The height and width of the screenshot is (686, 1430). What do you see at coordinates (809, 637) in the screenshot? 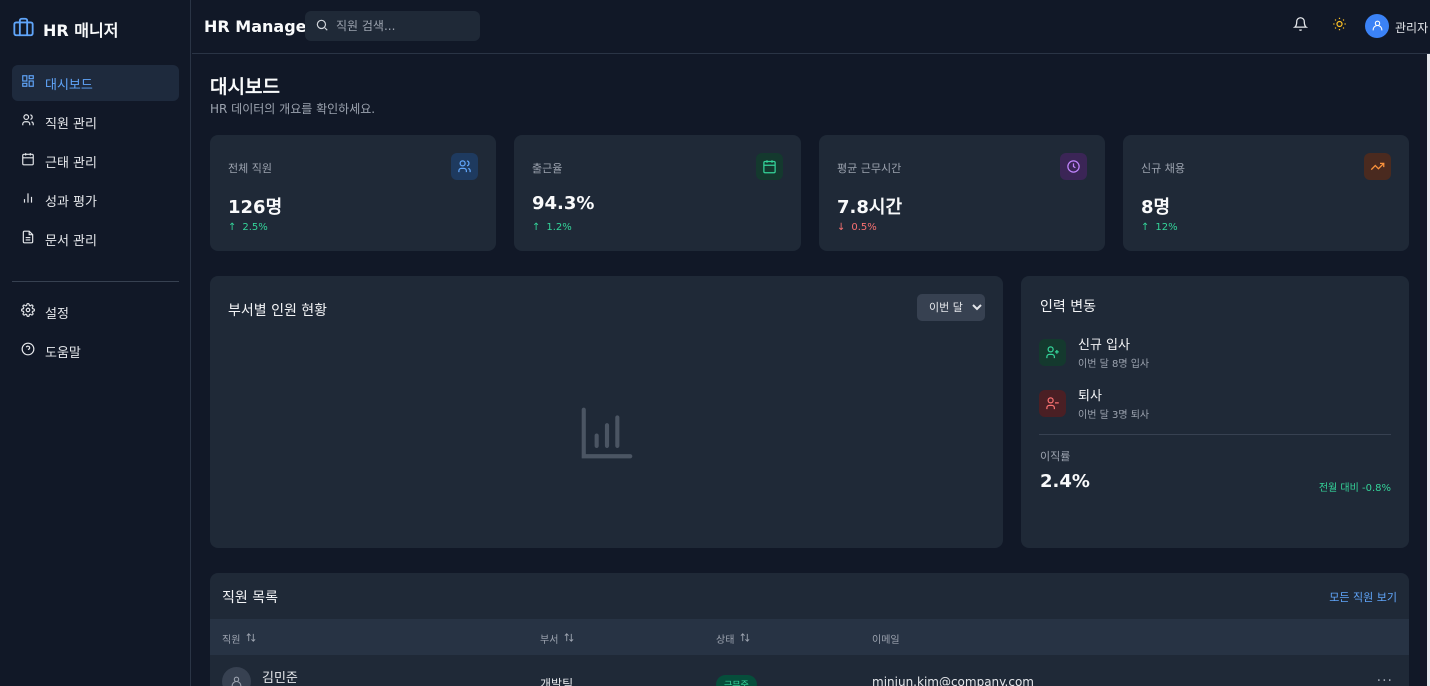
I see `table-header: 직원 부서 상태 이메일` at bounding box center [809, 637].